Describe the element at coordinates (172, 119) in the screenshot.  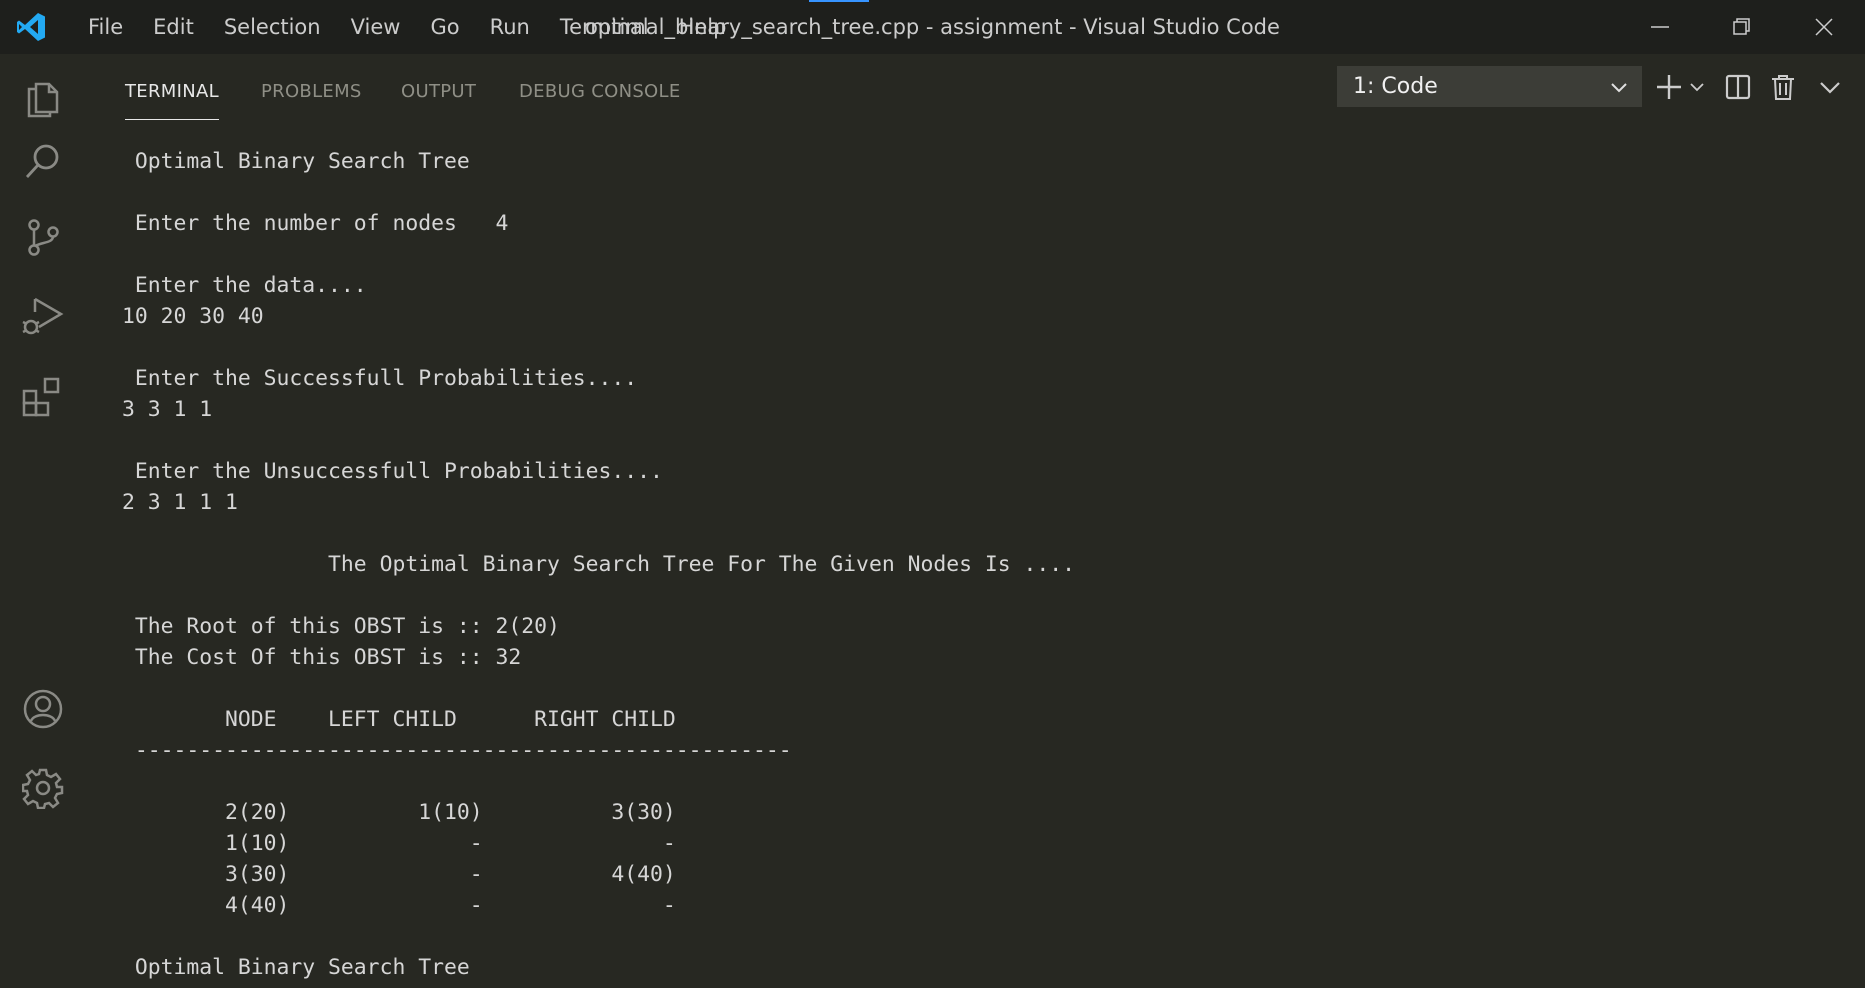
I see `active-tab-indicator` at that location.